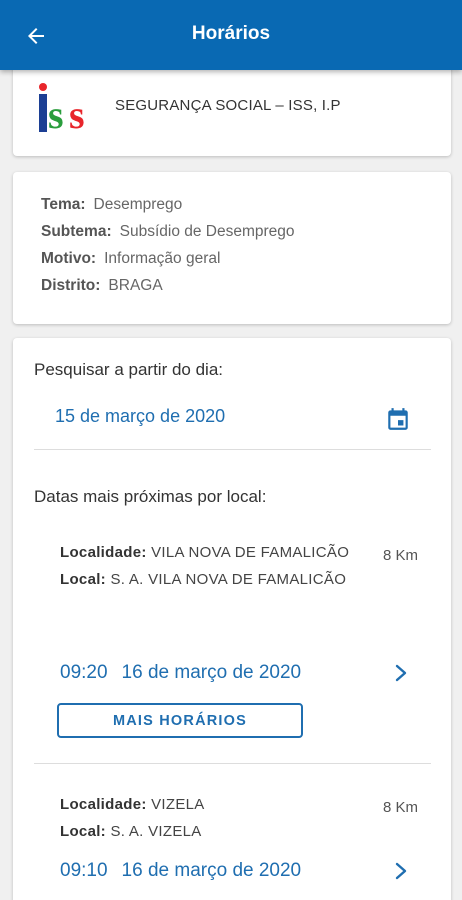 Image resolution: width=462 pixels, height=900 pixels. Describe the element at coordinates (178, 804) in the screenshot. I see `localidade-value: VIZELA` at that location.